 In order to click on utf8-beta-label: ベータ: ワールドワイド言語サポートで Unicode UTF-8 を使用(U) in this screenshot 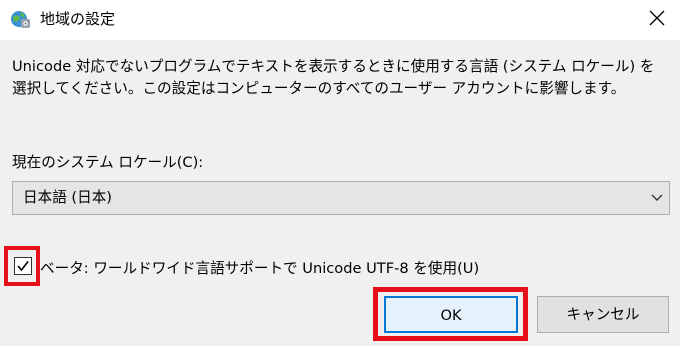, I will do `click(259, 269)`.